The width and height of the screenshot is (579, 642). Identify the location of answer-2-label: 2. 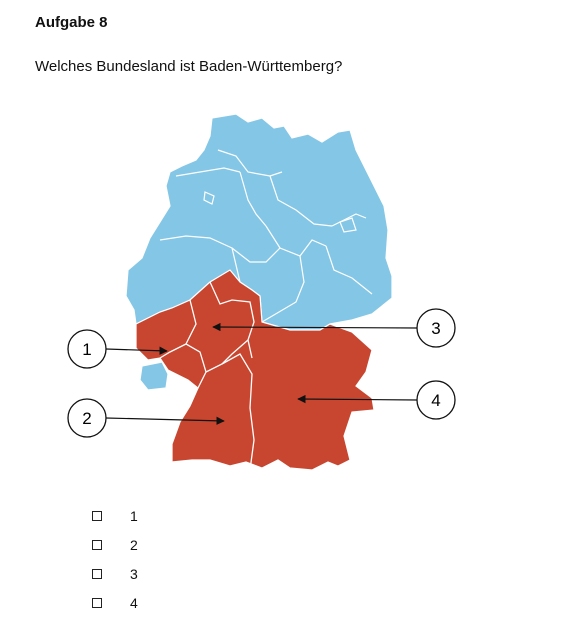
(134, 544).